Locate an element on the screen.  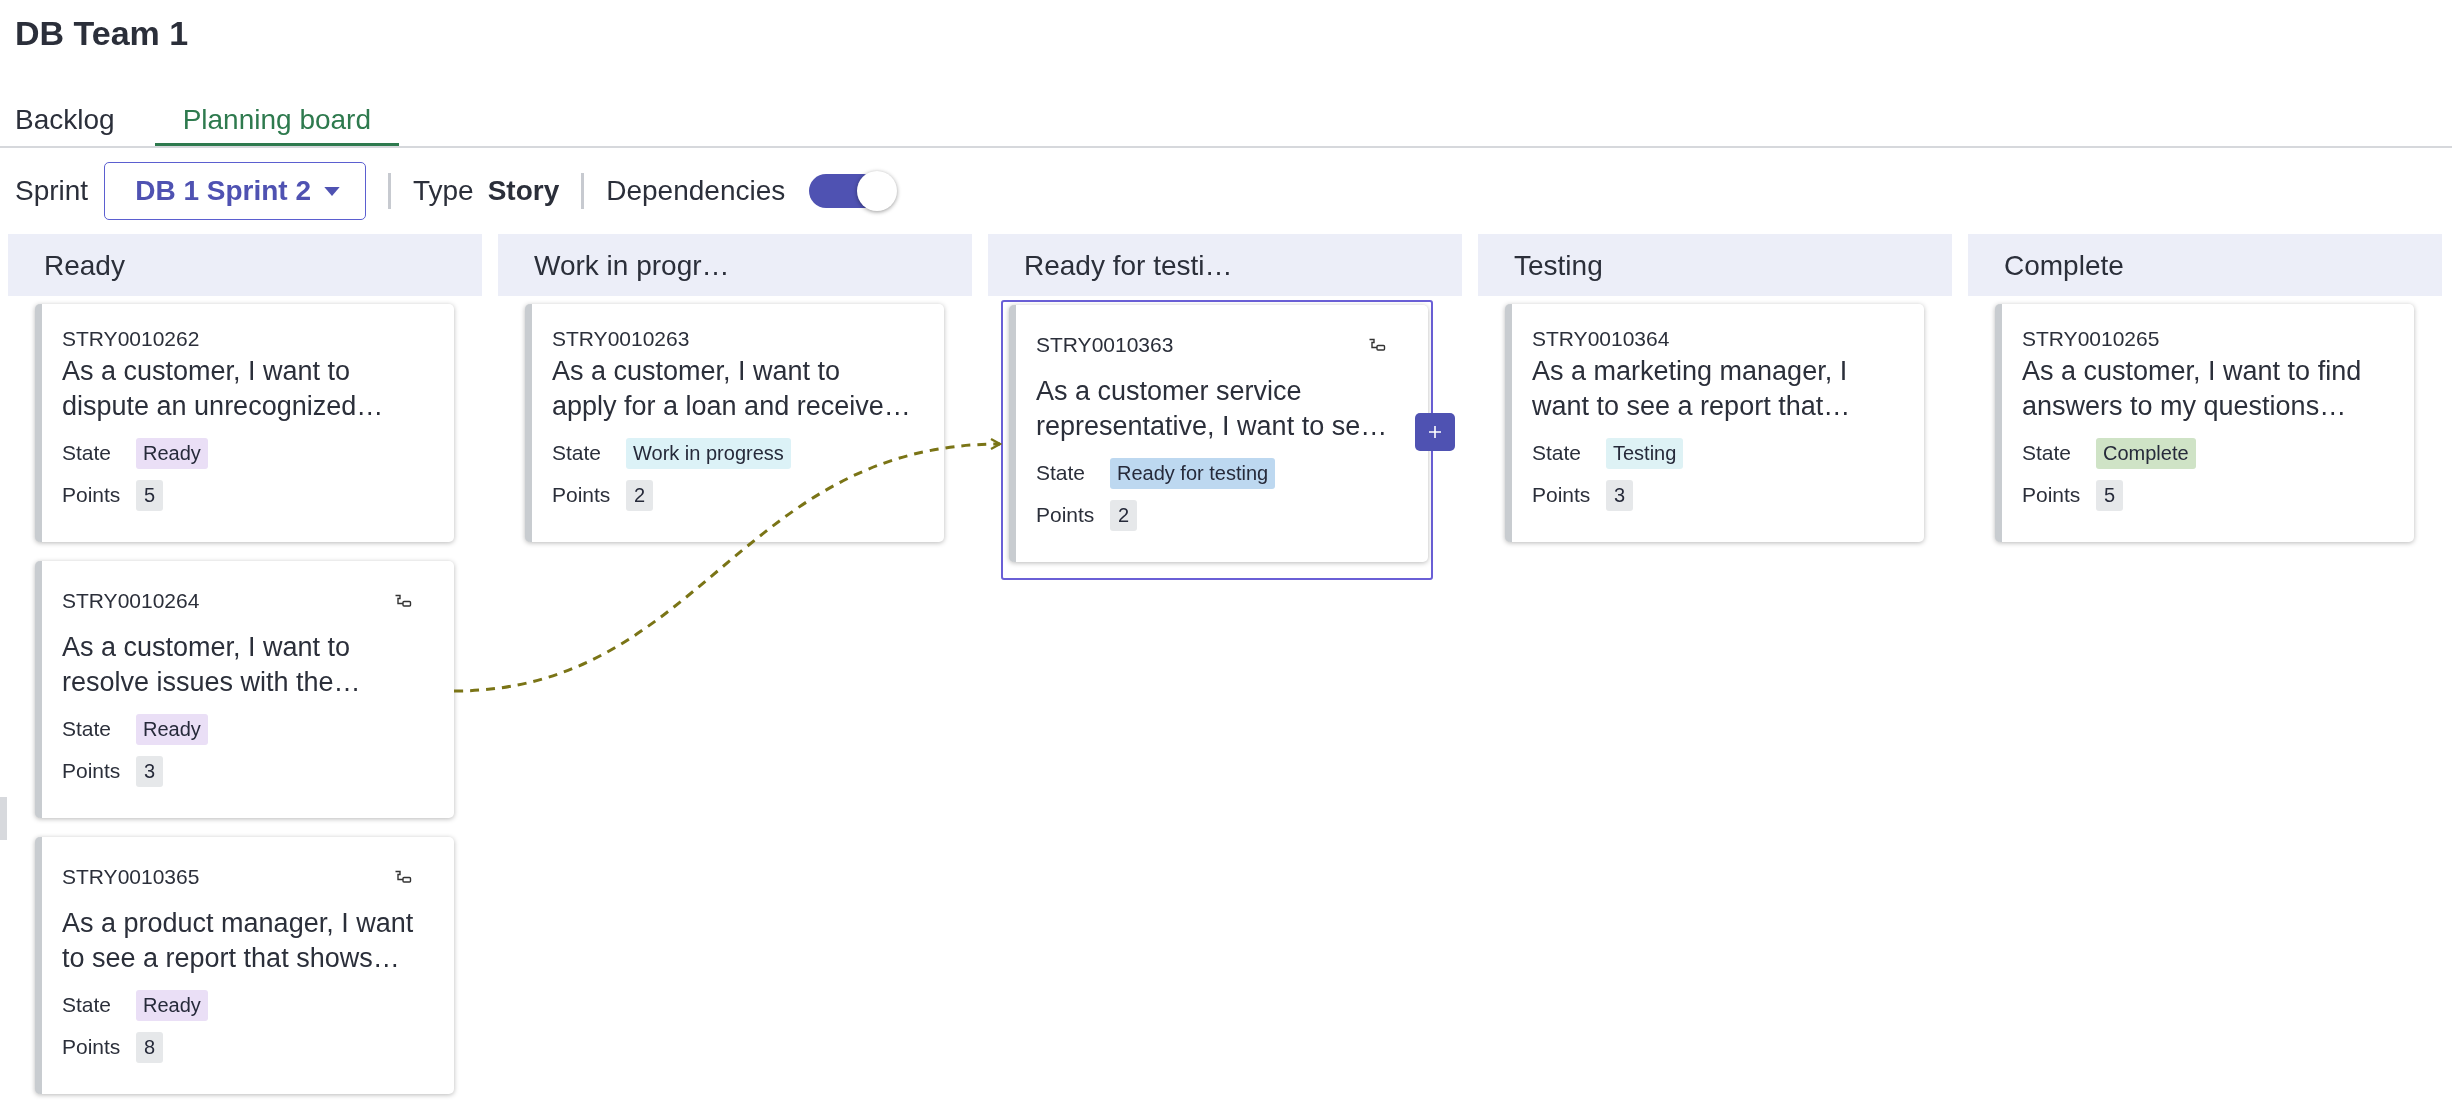
points-badge: 8 is located at coordinates (150, 1047).